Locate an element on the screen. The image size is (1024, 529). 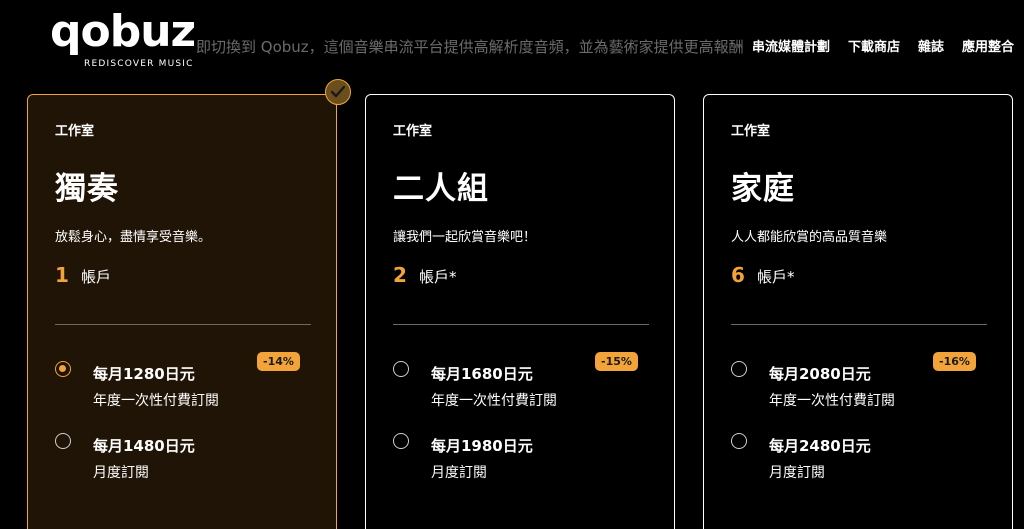
promo-marquee-text: 即切換到 Qobuz，這個音樂串流平台提供高解析度音頻，並為藝術家提供更高報酬 is located at coordinates (470, 47).